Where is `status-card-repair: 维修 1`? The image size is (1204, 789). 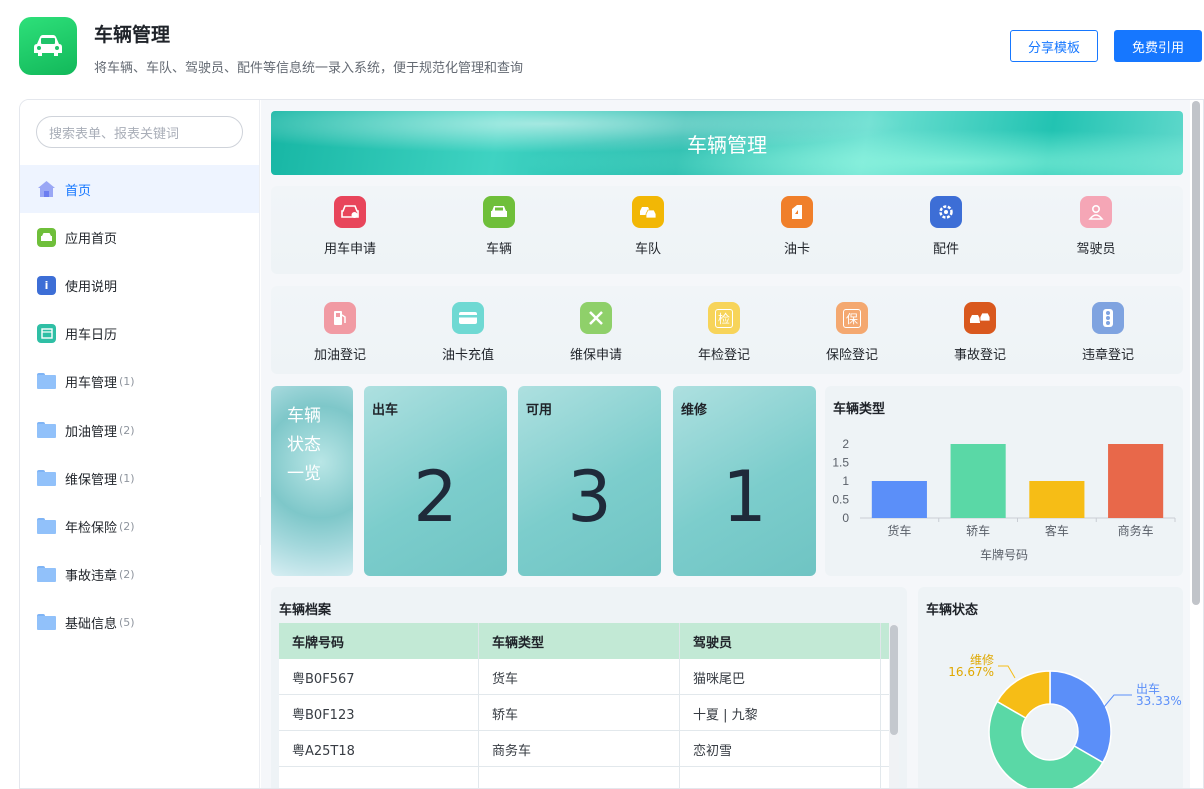 status-card-repair: 维修 1 is located at coordinates (744, 481).